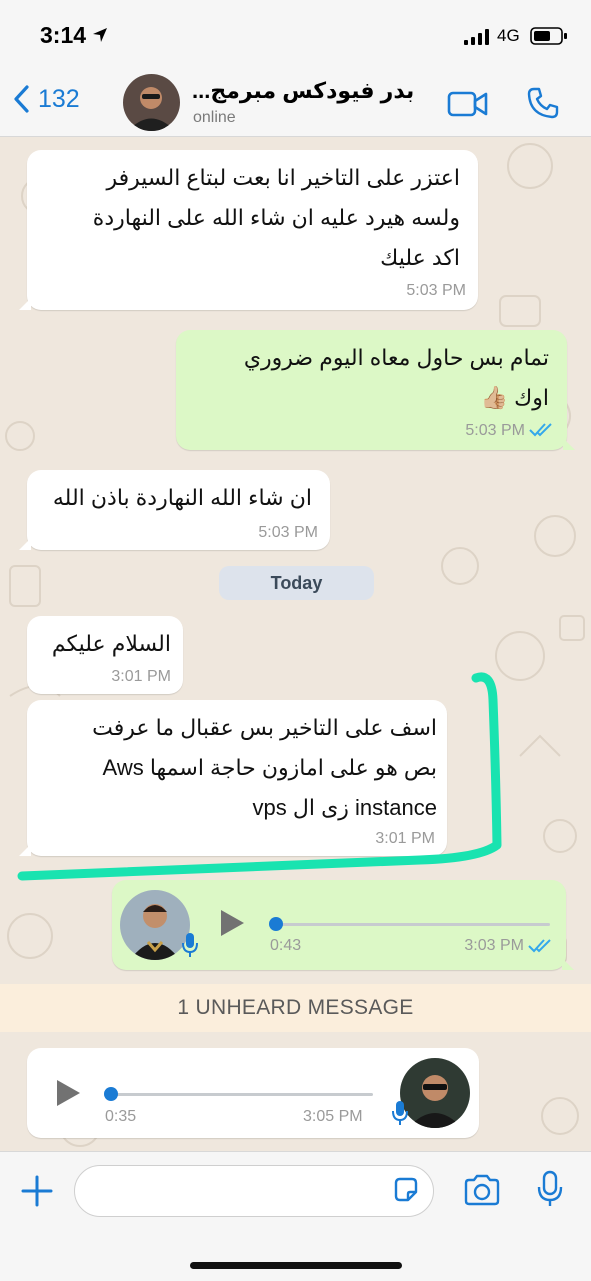  What do you see at coordinates (406, 1190) in the screenshot?
I see `sticker-icon` at bounding box center [406, 1190].